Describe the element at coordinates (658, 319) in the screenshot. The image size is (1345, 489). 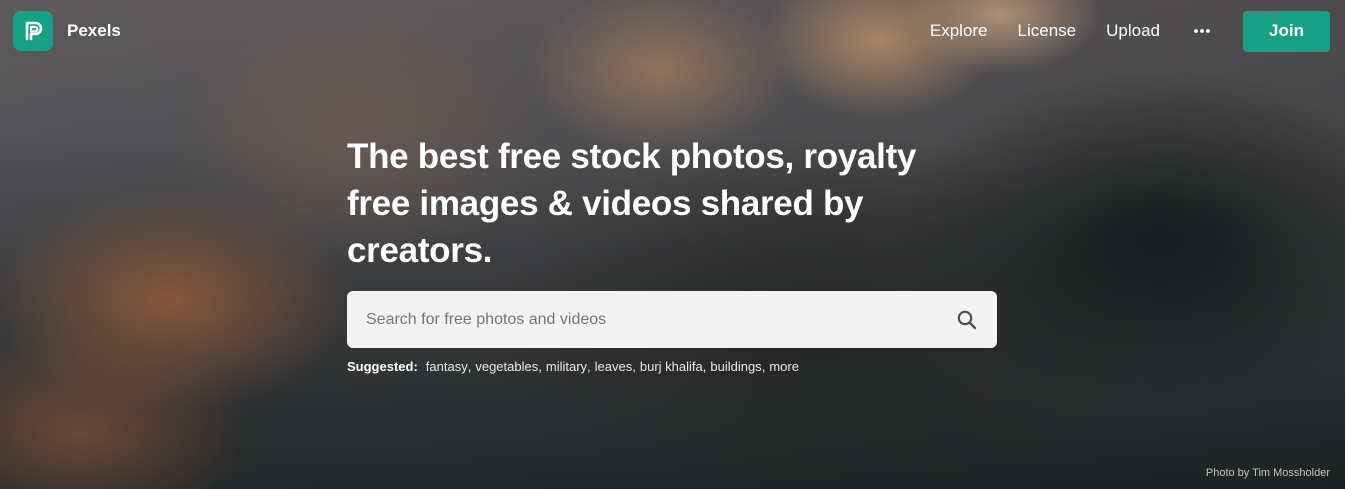
I see `search-input` at that location.